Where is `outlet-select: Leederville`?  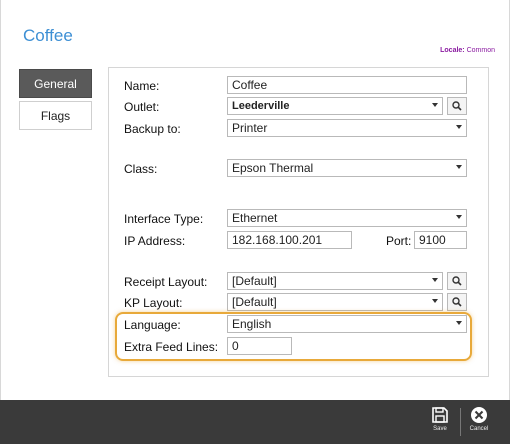 outlet-select: Leederville is located at coordinates (335, 106).